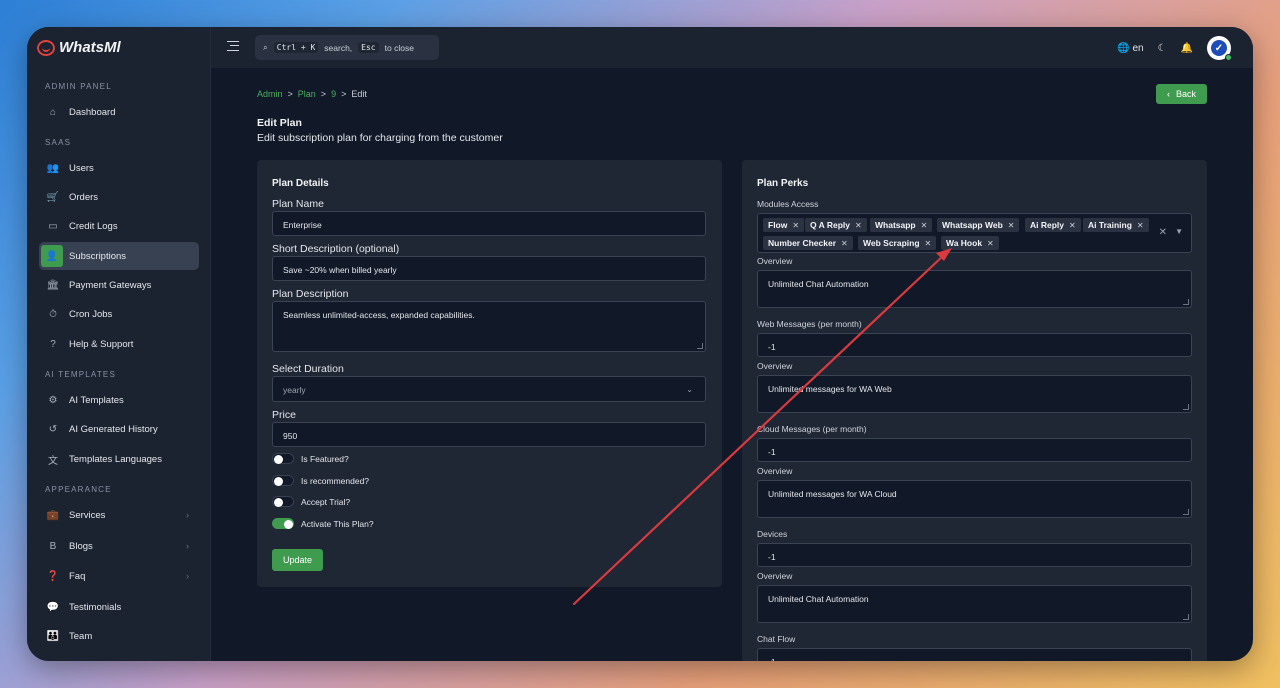 The height and width of the screenshot is (688, 1280). I want to click on module-tag: Whatsapp ✕, so click(901, 225).